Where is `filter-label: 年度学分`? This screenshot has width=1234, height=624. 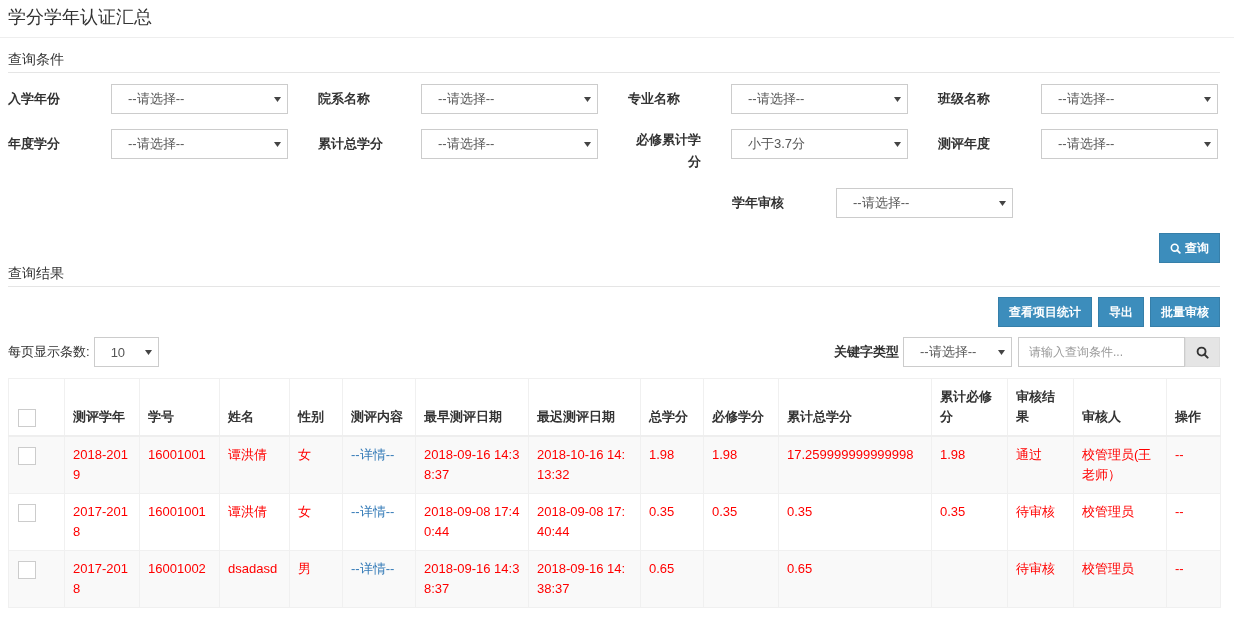 filter-label: 年度学分 is located at coordinates (34, 144).